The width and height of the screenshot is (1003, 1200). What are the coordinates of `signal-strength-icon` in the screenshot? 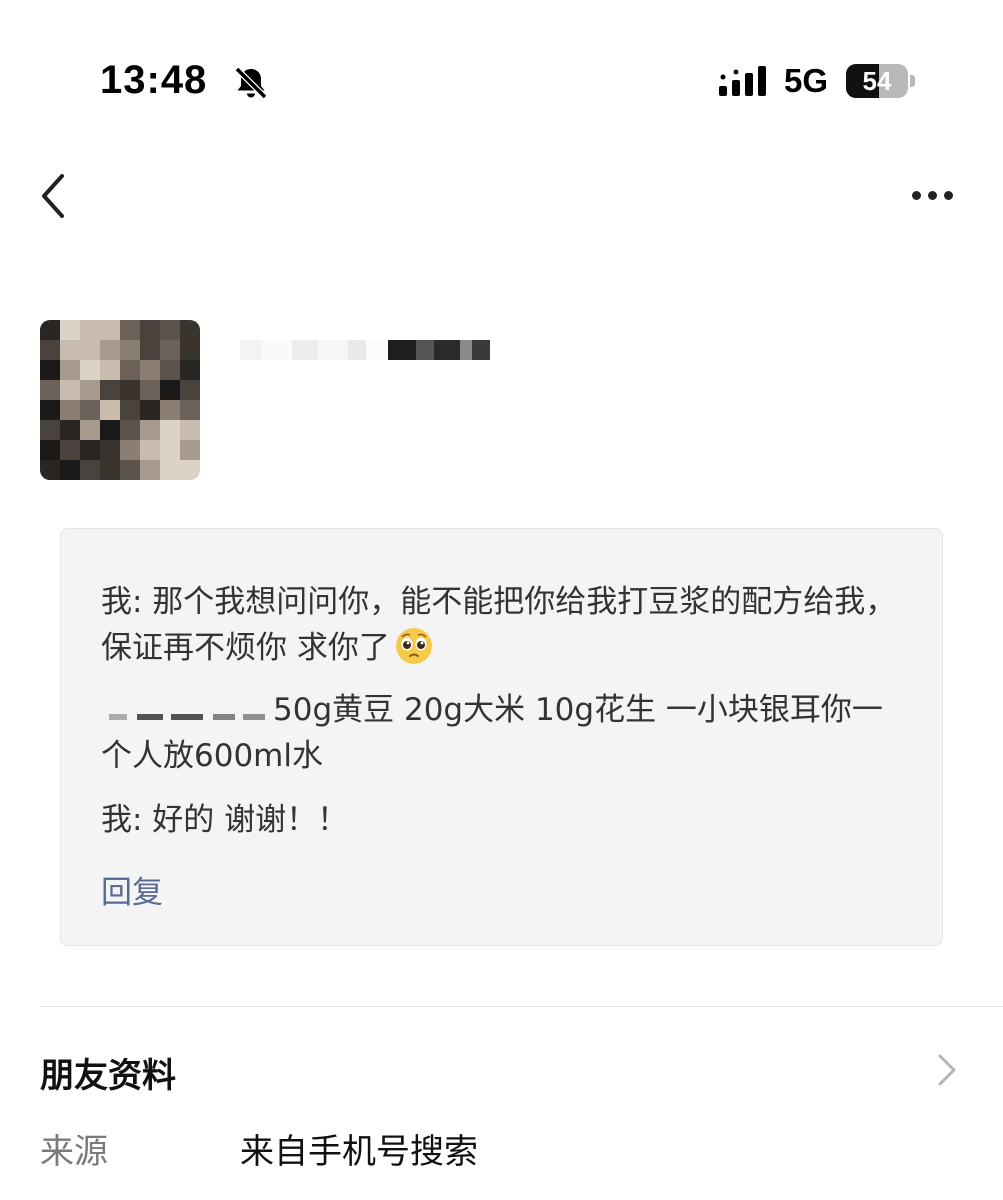 It's located at (742, 81).